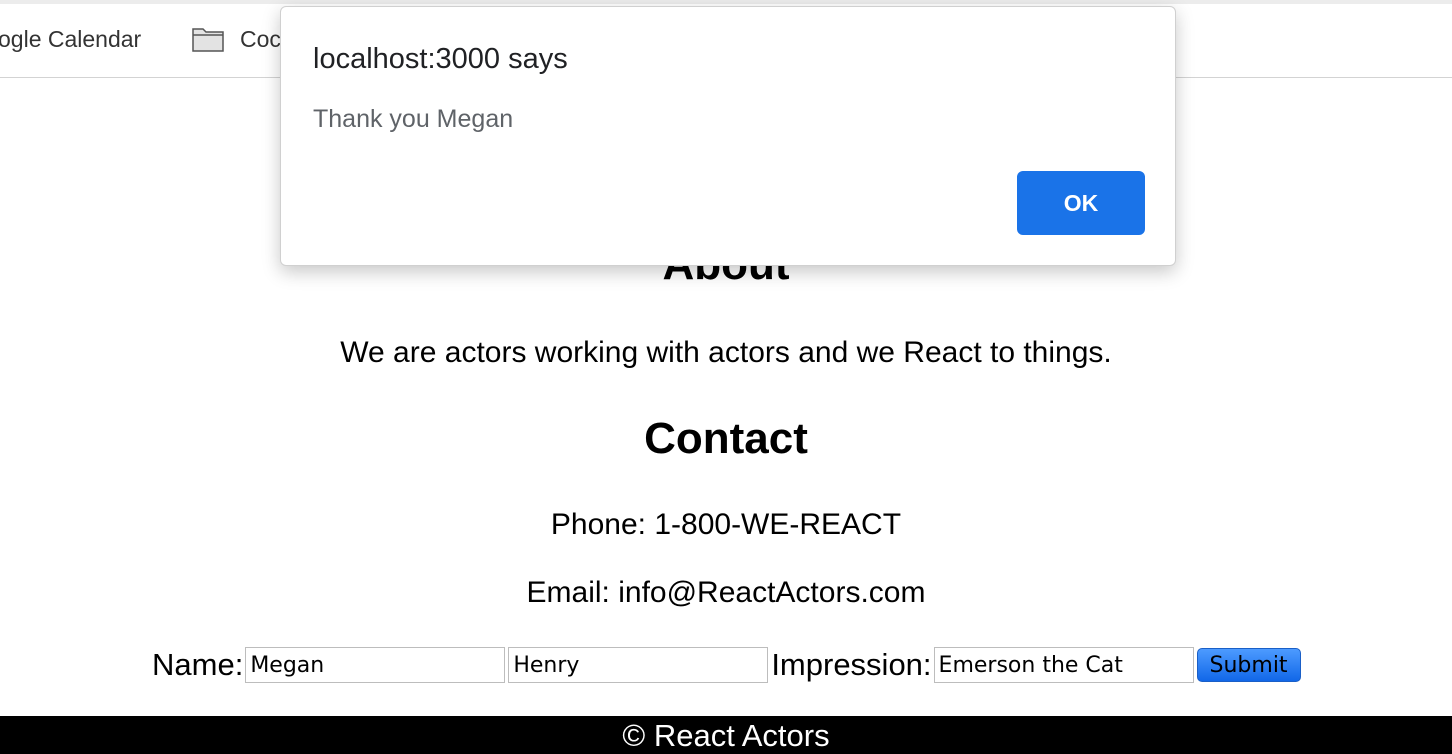 This screenshot has height=754, width=1452. I want to click on last-name-input, so click(638, 665).